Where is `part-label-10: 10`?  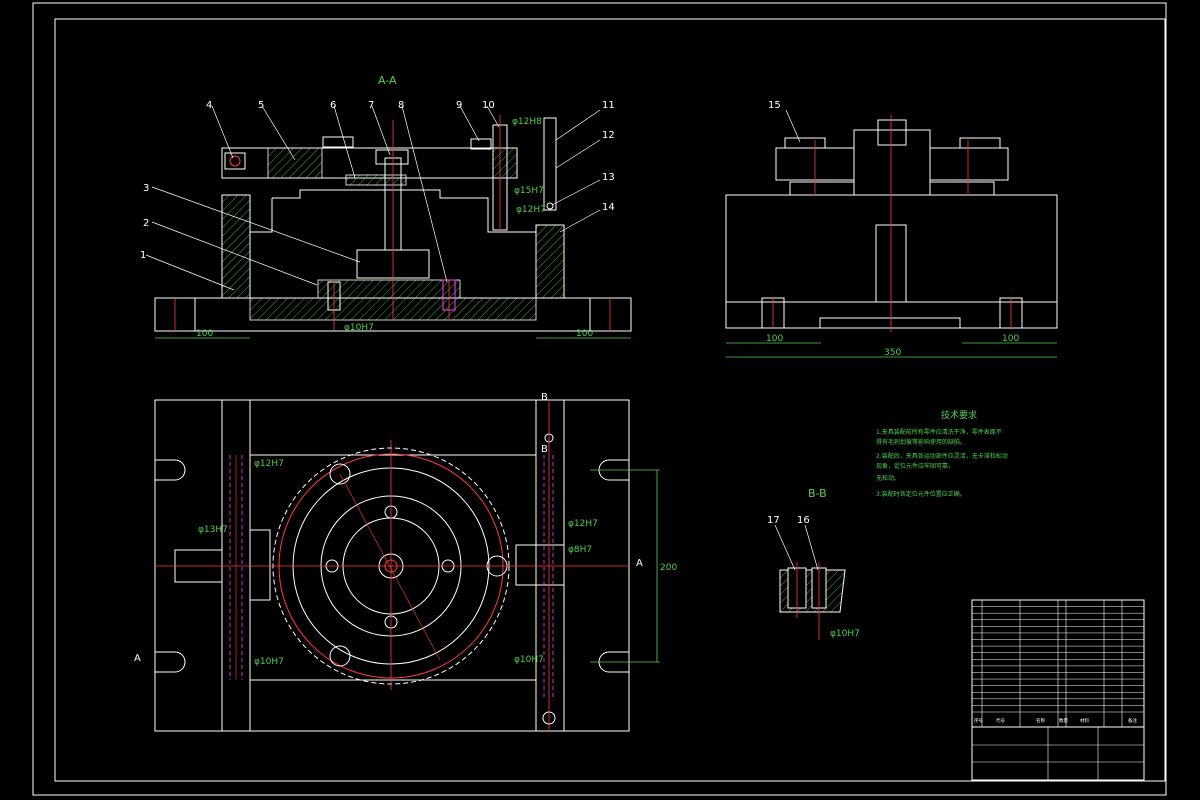 part-label-10: 10 is located at coordinates (488, 105).